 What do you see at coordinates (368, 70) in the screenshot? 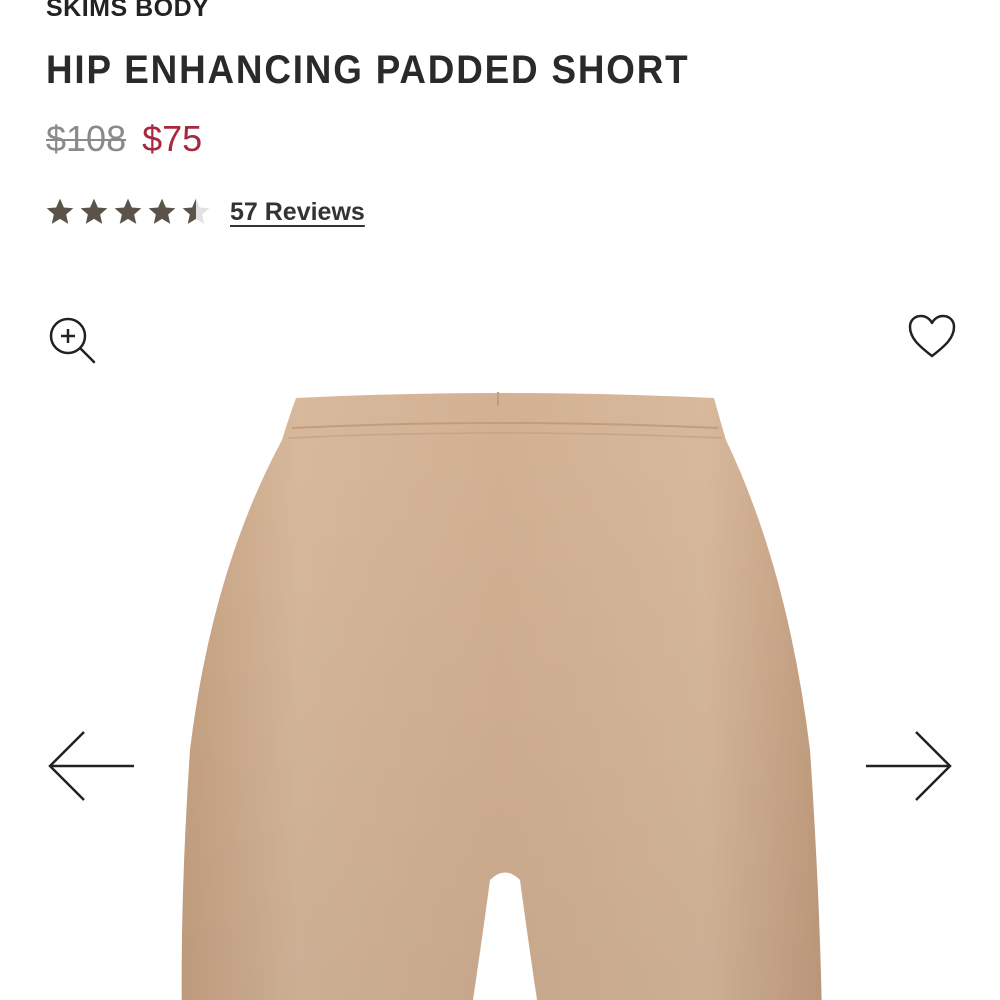
I see `product-title: HIP ENHANCING PADDED SHORT` at bounding box center [368, 70].